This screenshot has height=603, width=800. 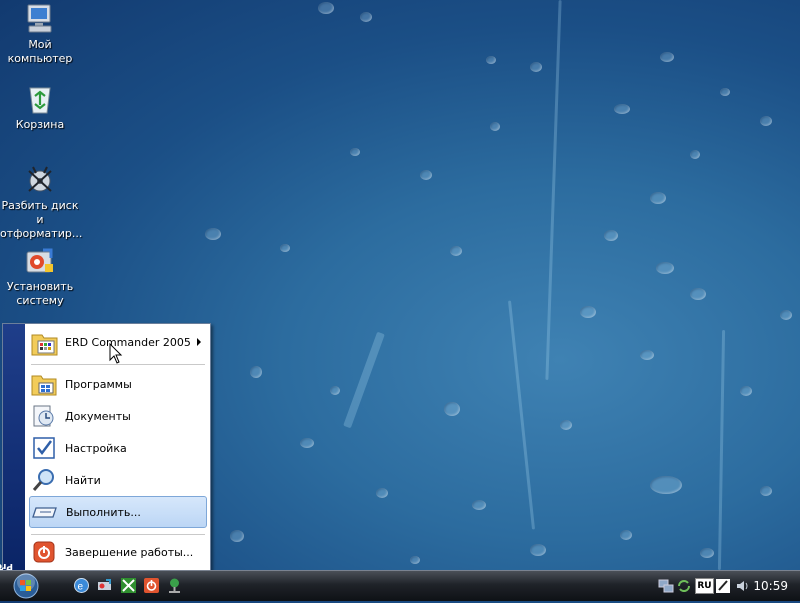 What do you see at coordinates (44, 448) in the screenshot?
I see `settings-icon` at bounding box center [44, 448].